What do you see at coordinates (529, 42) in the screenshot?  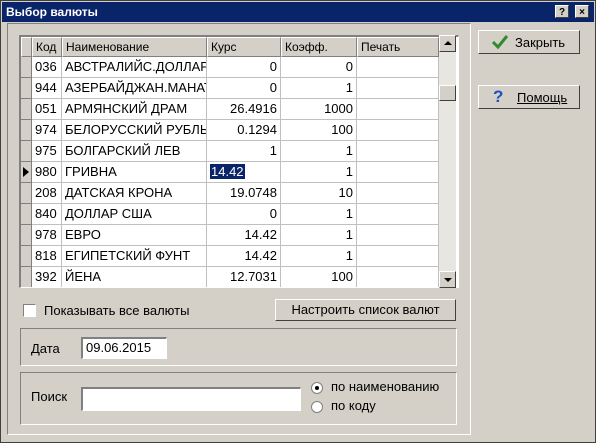 I see `close-button: Закрыть` at bounding box center [529, 42].